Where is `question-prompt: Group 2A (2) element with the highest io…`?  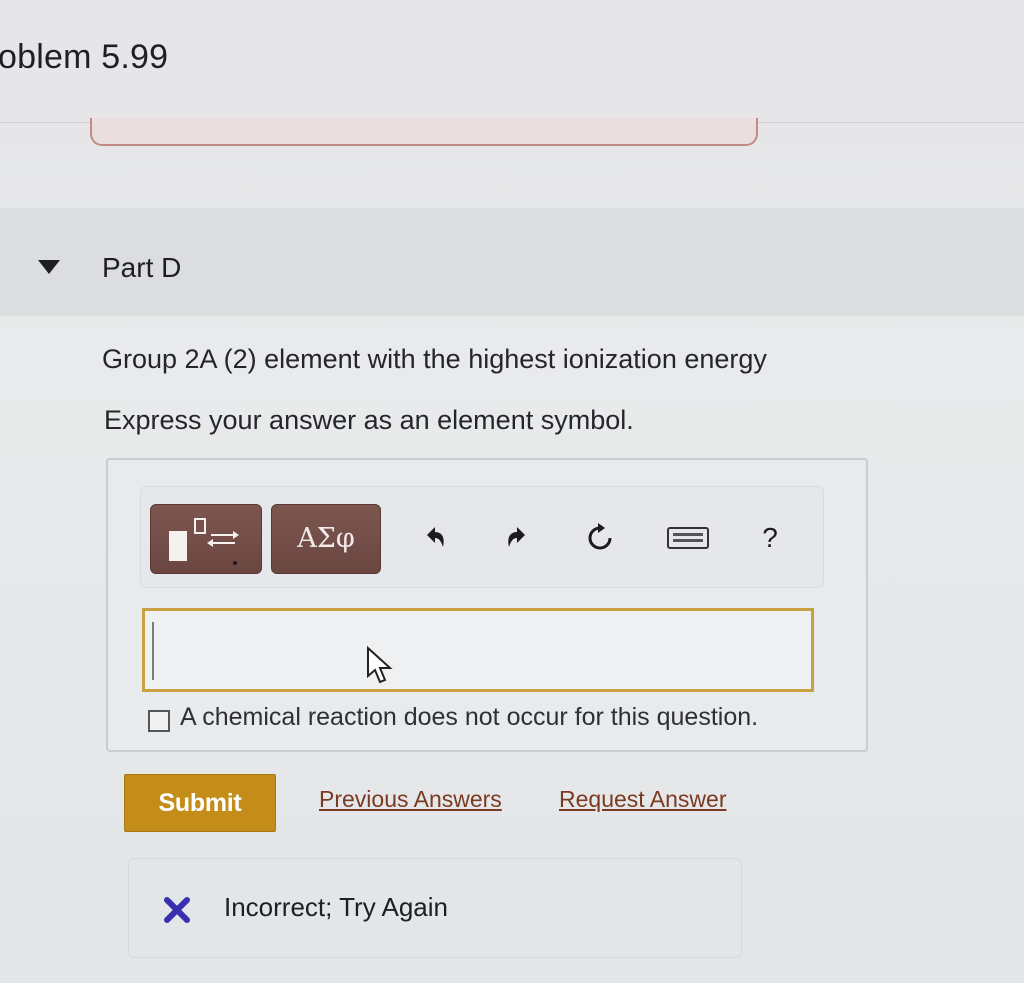 question-prompt: Group 2A (2) element with the highest io… is located at coordinates (434, 359).